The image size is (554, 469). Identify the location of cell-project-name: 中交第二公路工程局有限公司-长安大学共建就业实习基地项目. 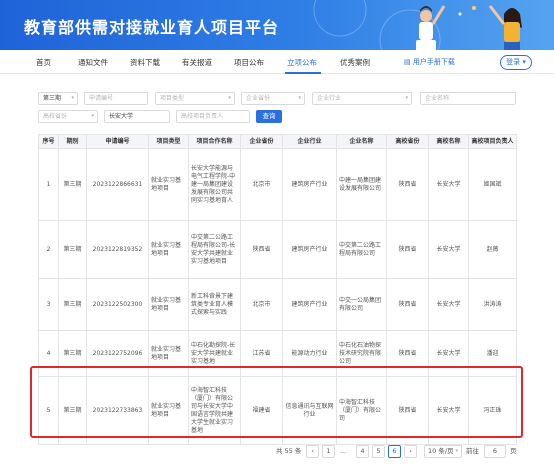
(214, 249).